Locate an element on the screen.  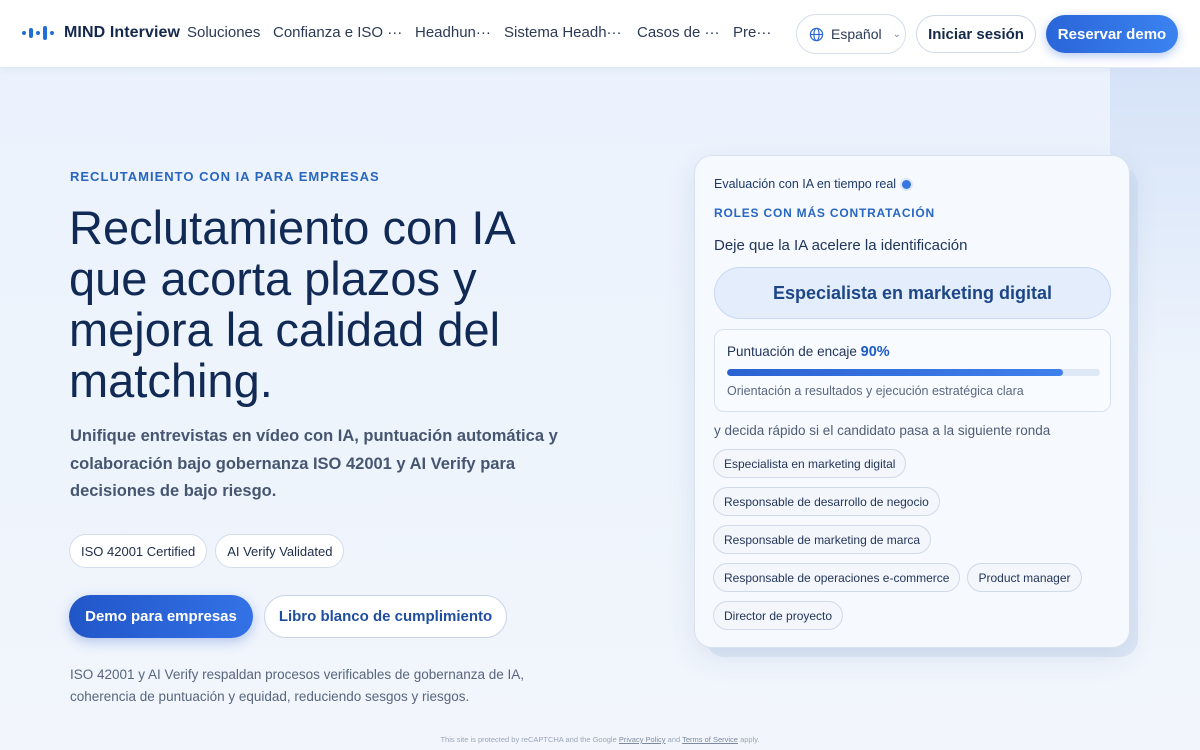
role-chip: Director de proyecto is located at coordinates (778, 615).